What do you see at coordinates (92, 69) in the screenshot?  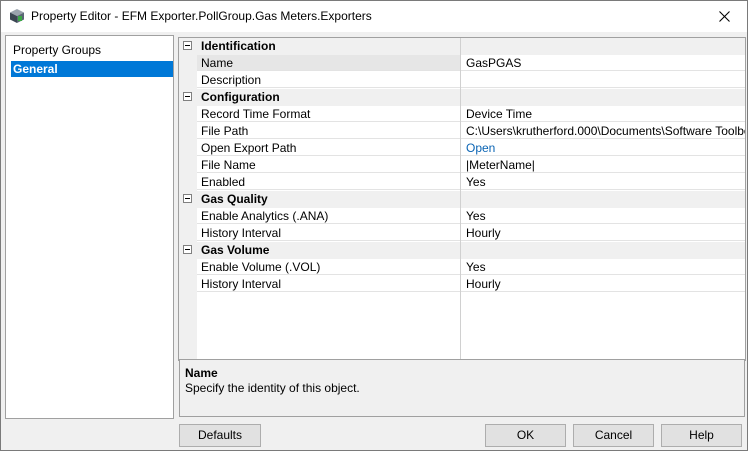 I see `group-item-general: General` at bounding box center [92, 69].